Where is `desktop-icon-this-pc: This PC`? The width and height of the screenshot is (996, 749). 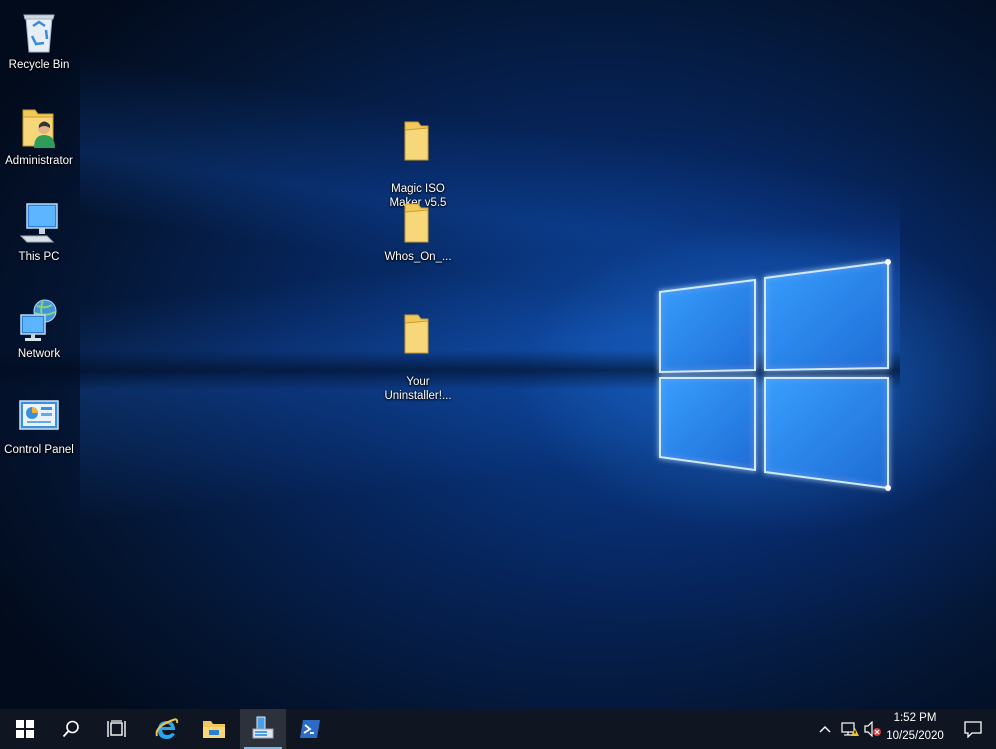
desktop-icon-this-pc: This PC is located at coordinates (39, 232).